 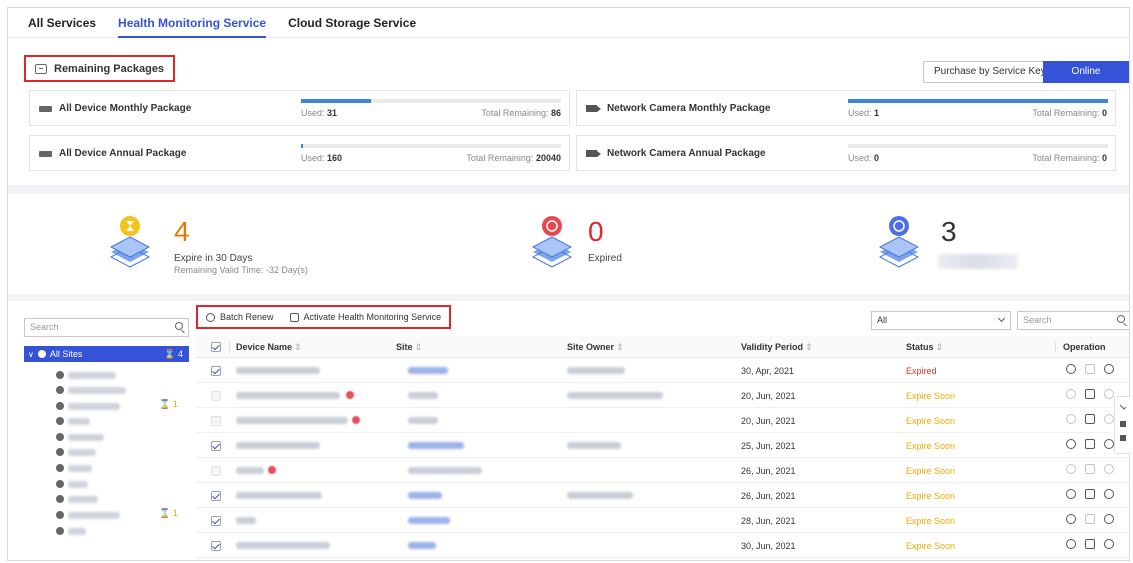 What do you see at coordinates (283, 545) in the screenshot?
I see `redacted-device-name` at bounding box center [283, 545].